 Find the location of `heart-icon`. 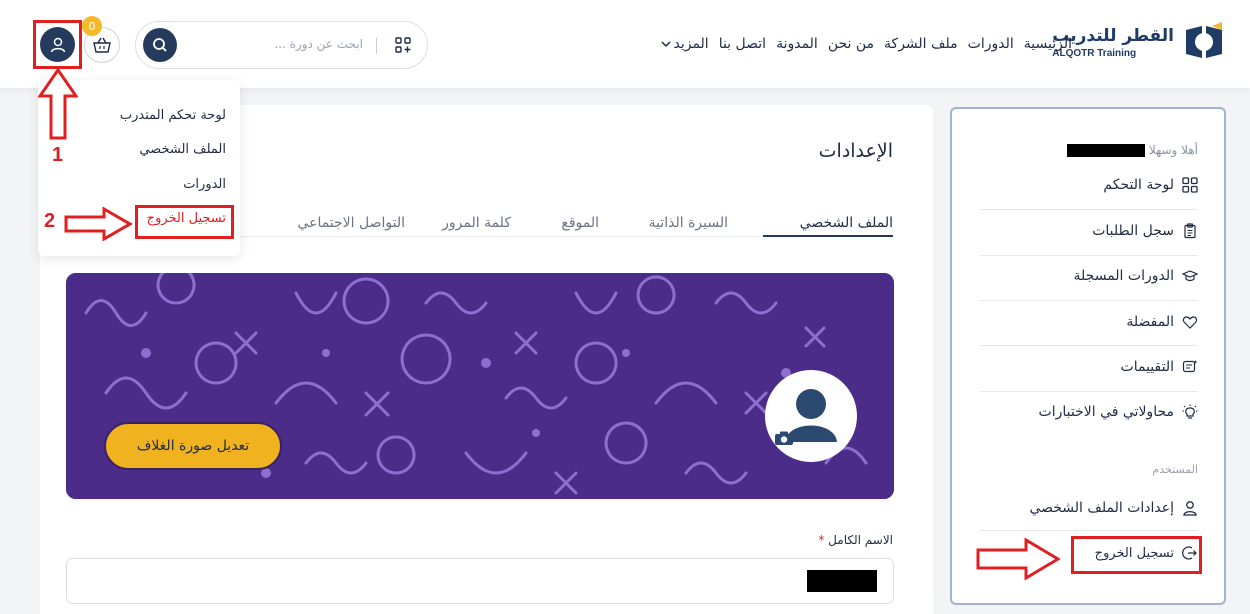

heart-icon is located at coordinates (1190, 322).